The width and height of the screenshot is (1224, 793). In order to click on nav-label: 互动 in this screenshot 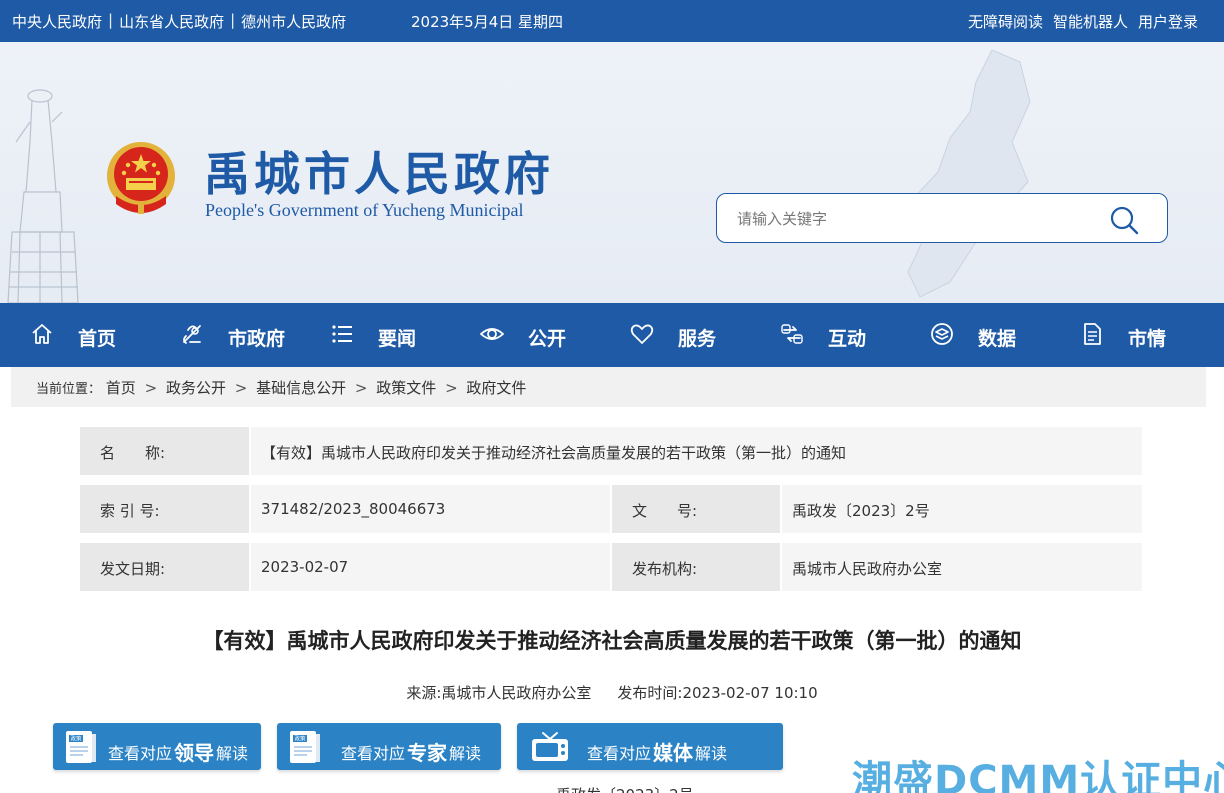, I will do `click(847, 339)`.